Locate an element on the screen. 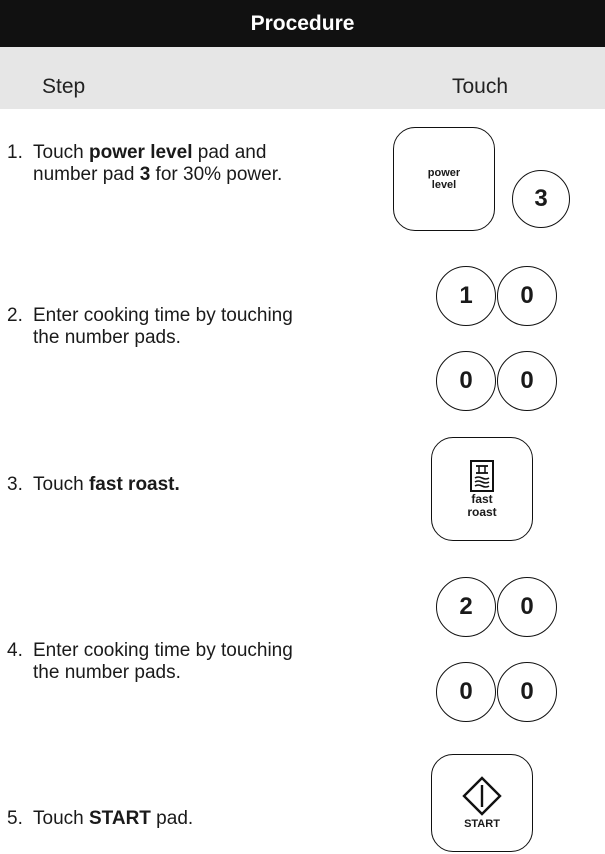 The image size is (605, 854). step-3: 3. Touch fast roast. is located at coordinates (167, 485).